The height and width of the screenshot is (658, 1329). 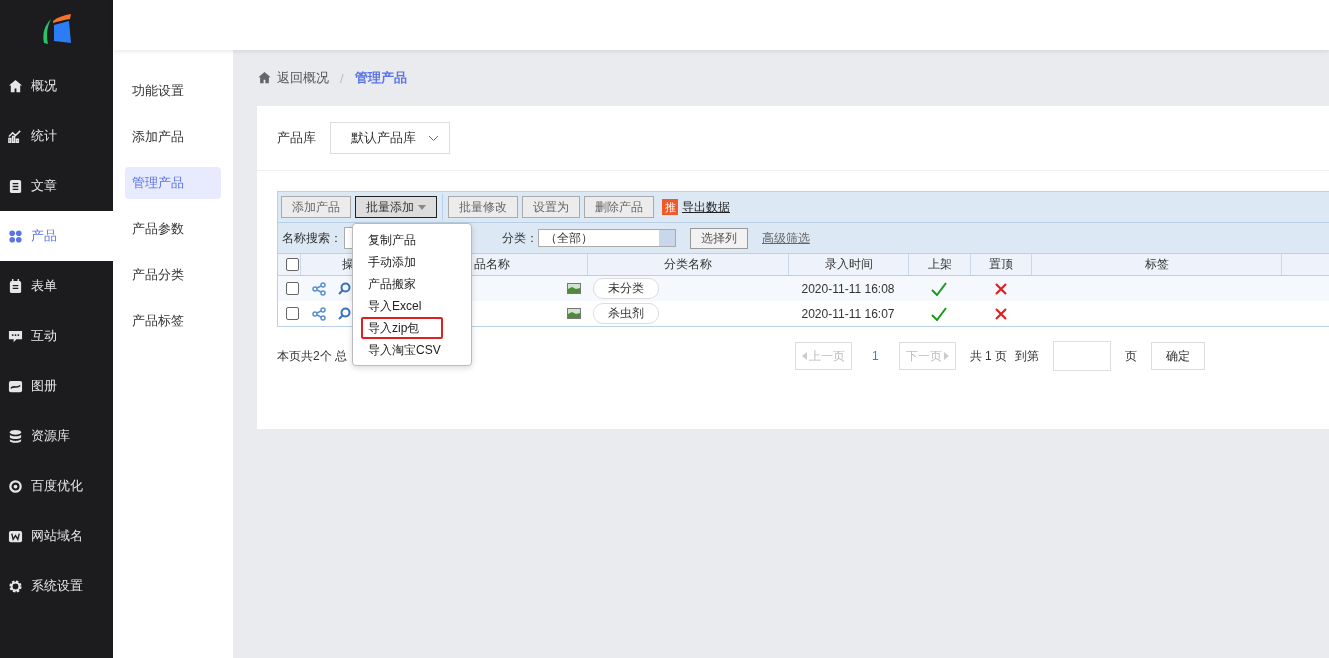 What do you see at coordinates (1156, 264) in the screenshot?
I see `column-header: 标签` at bounding box center [1156, 264].